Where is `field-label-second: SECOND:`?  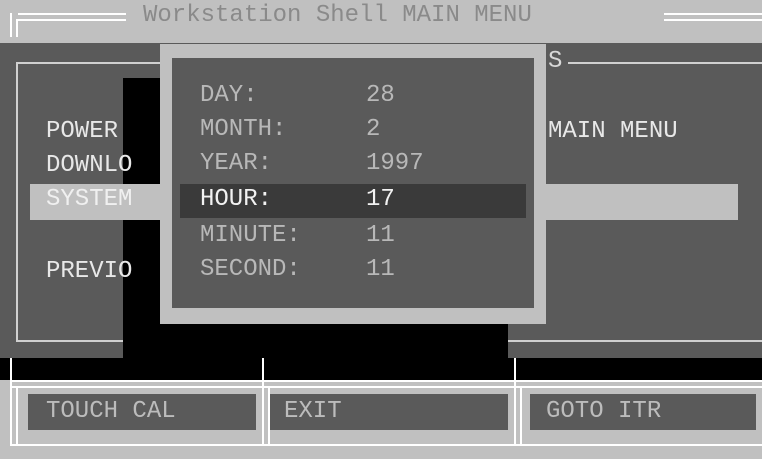
field-label-second: SECOND: is located at coordinates (250, 269).